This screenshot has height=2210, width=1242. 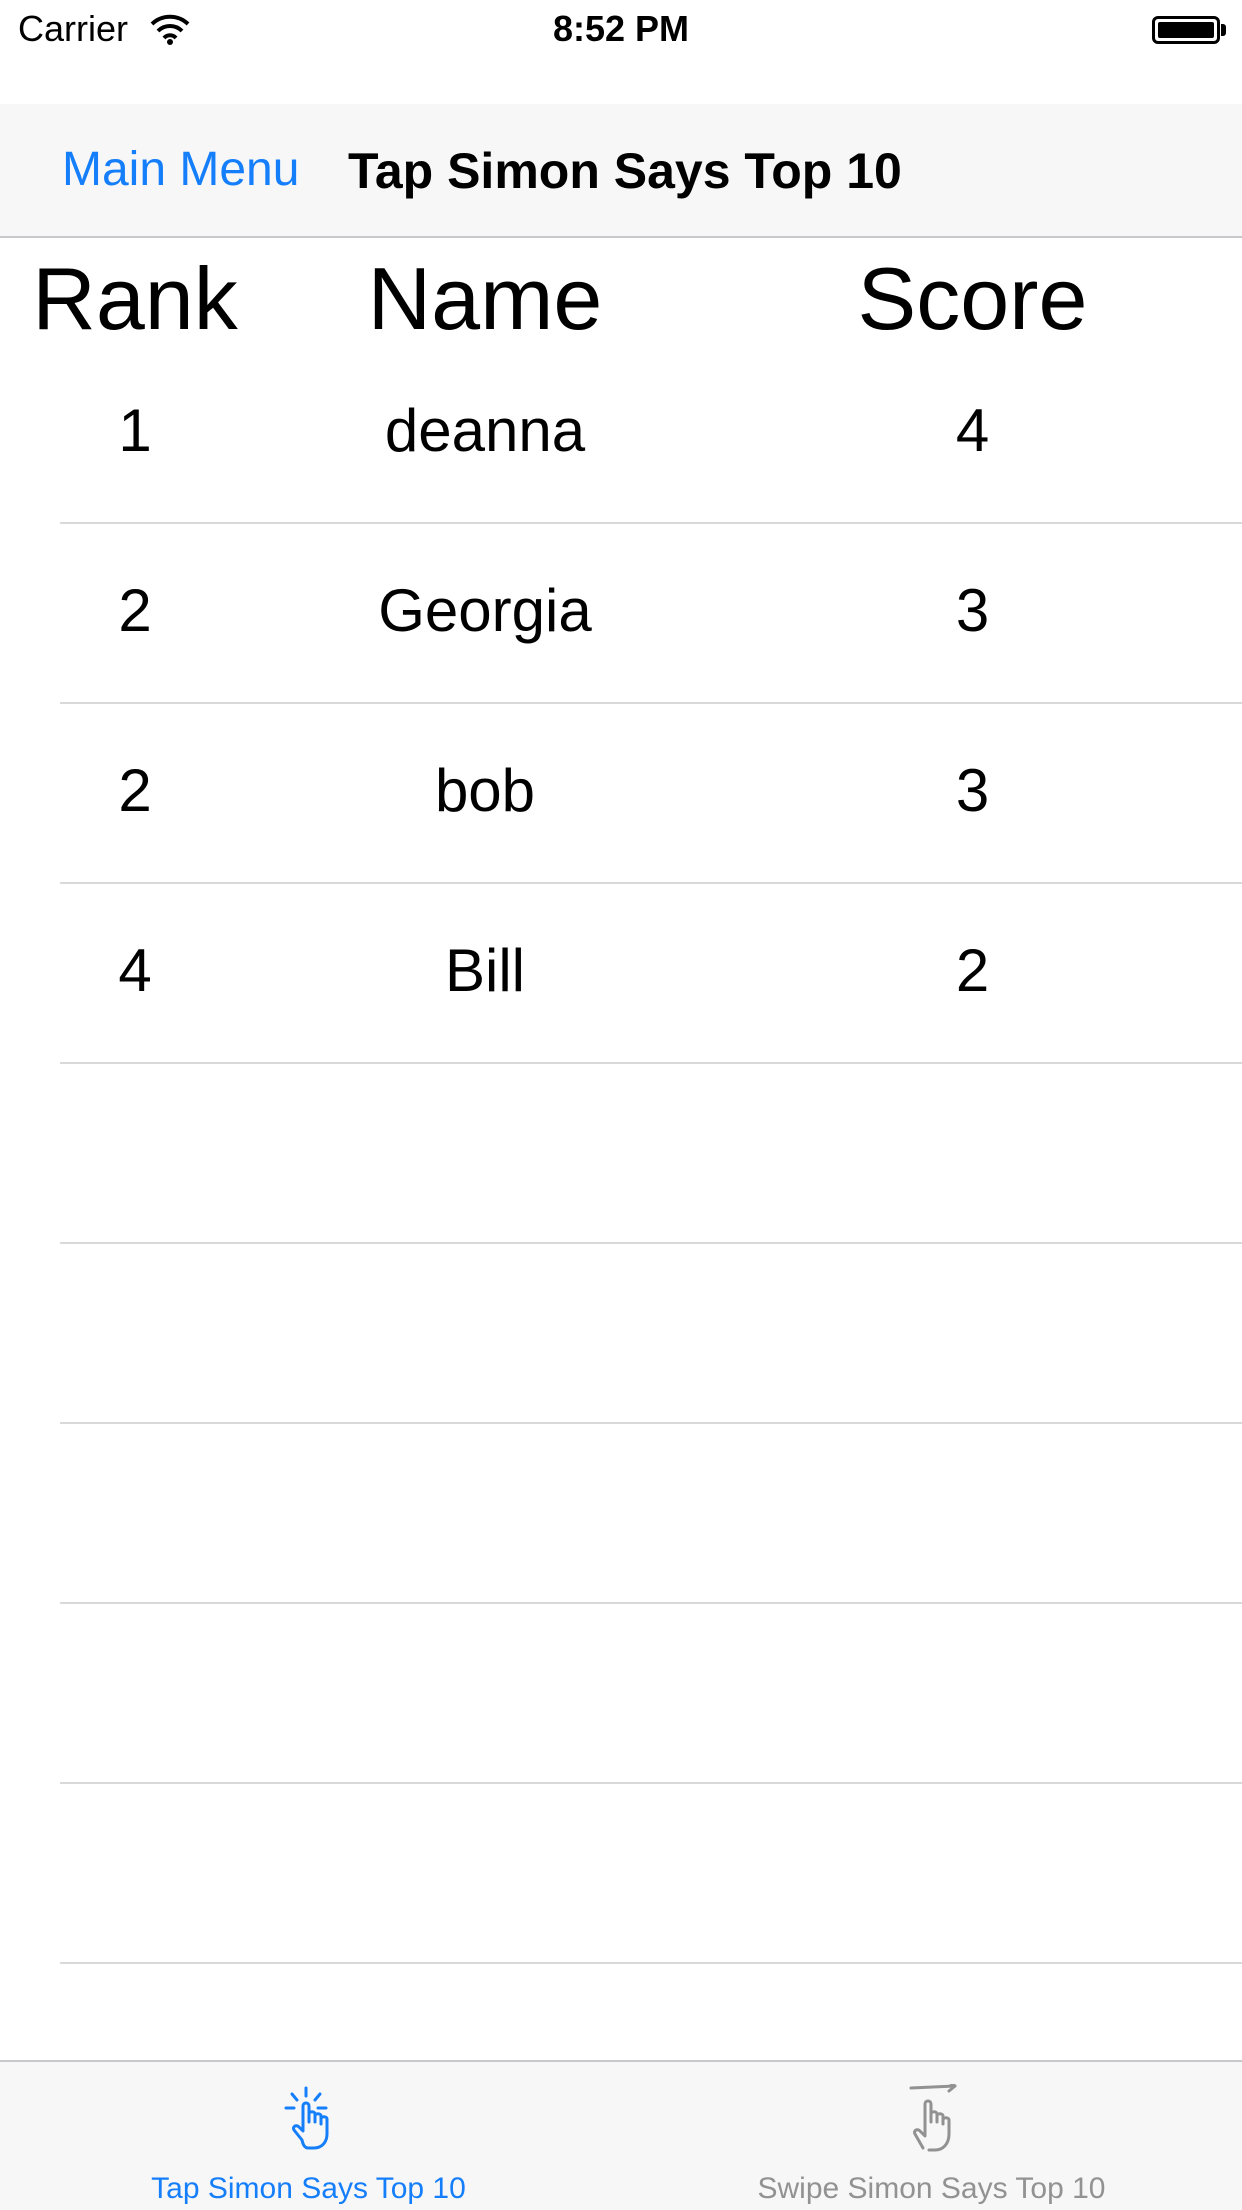 I want to click on score-cell: 4, so click(x=972, y=430).